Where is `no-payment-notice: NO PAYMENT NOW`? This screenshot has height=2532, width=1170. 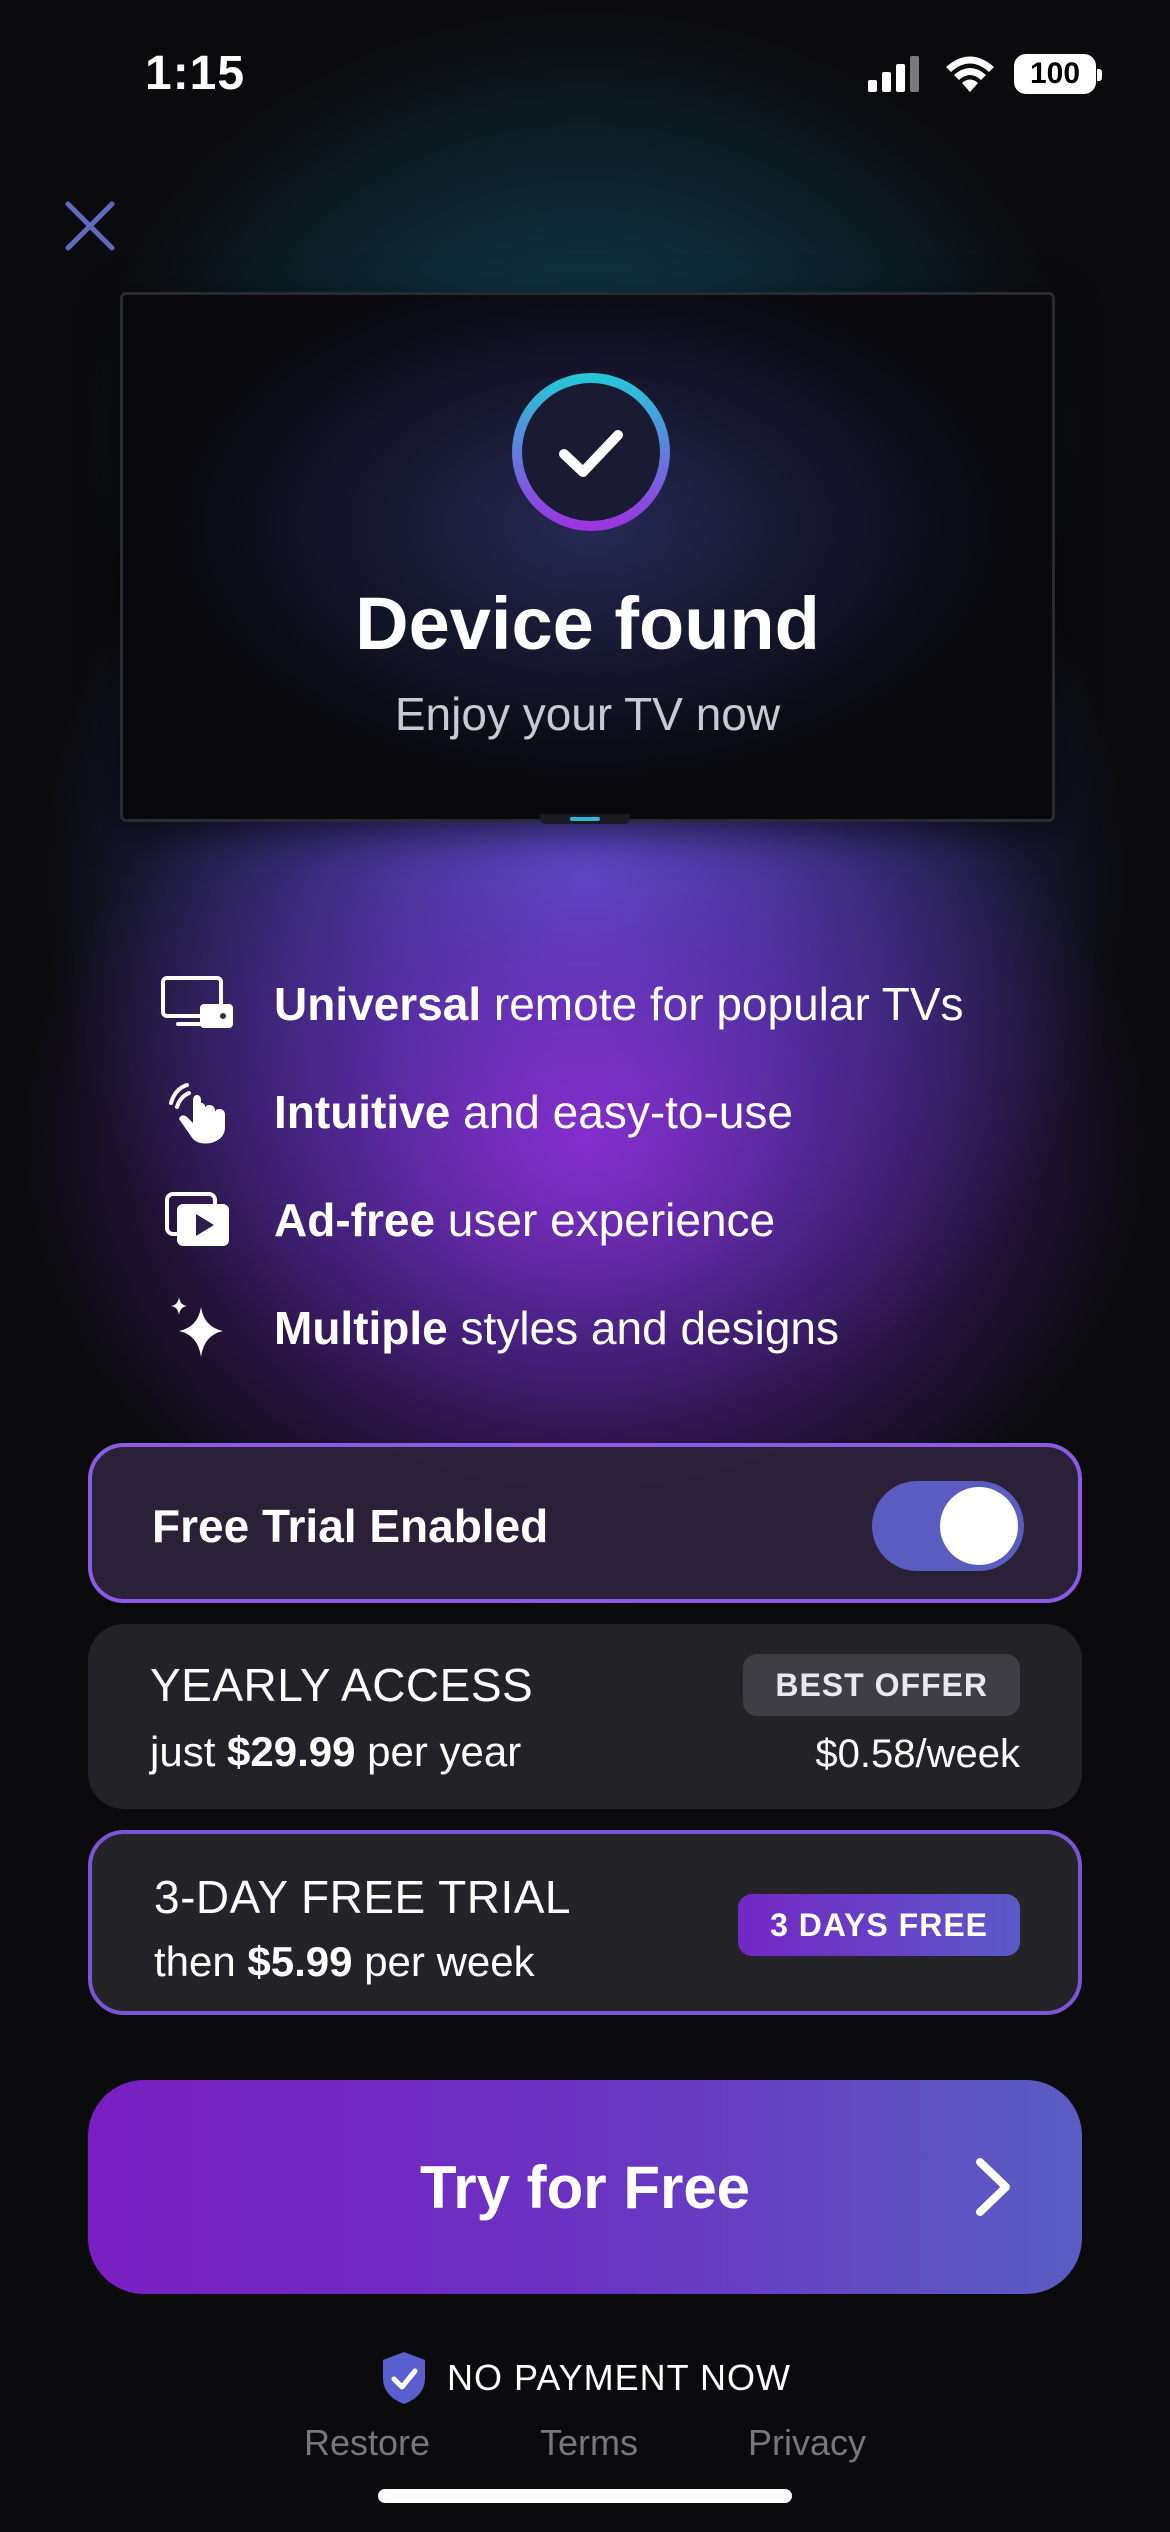 no-payment-notice: NO PAYMENT NOW is located at coordinates (585, 2378).